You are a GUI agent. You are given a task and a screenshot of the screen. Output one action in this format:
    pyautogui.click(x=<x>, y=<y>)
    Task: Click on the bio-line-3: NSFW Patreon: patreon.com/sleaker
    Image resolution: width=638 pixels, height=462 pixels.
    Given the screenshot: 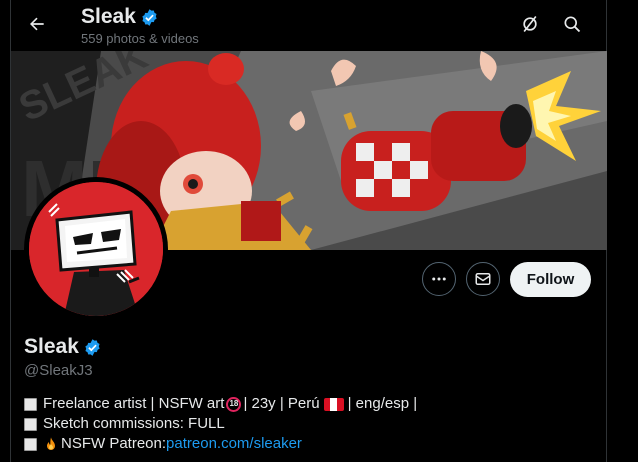 What is the action you would take?
    pyautogui.click(x=220, y=444)
    